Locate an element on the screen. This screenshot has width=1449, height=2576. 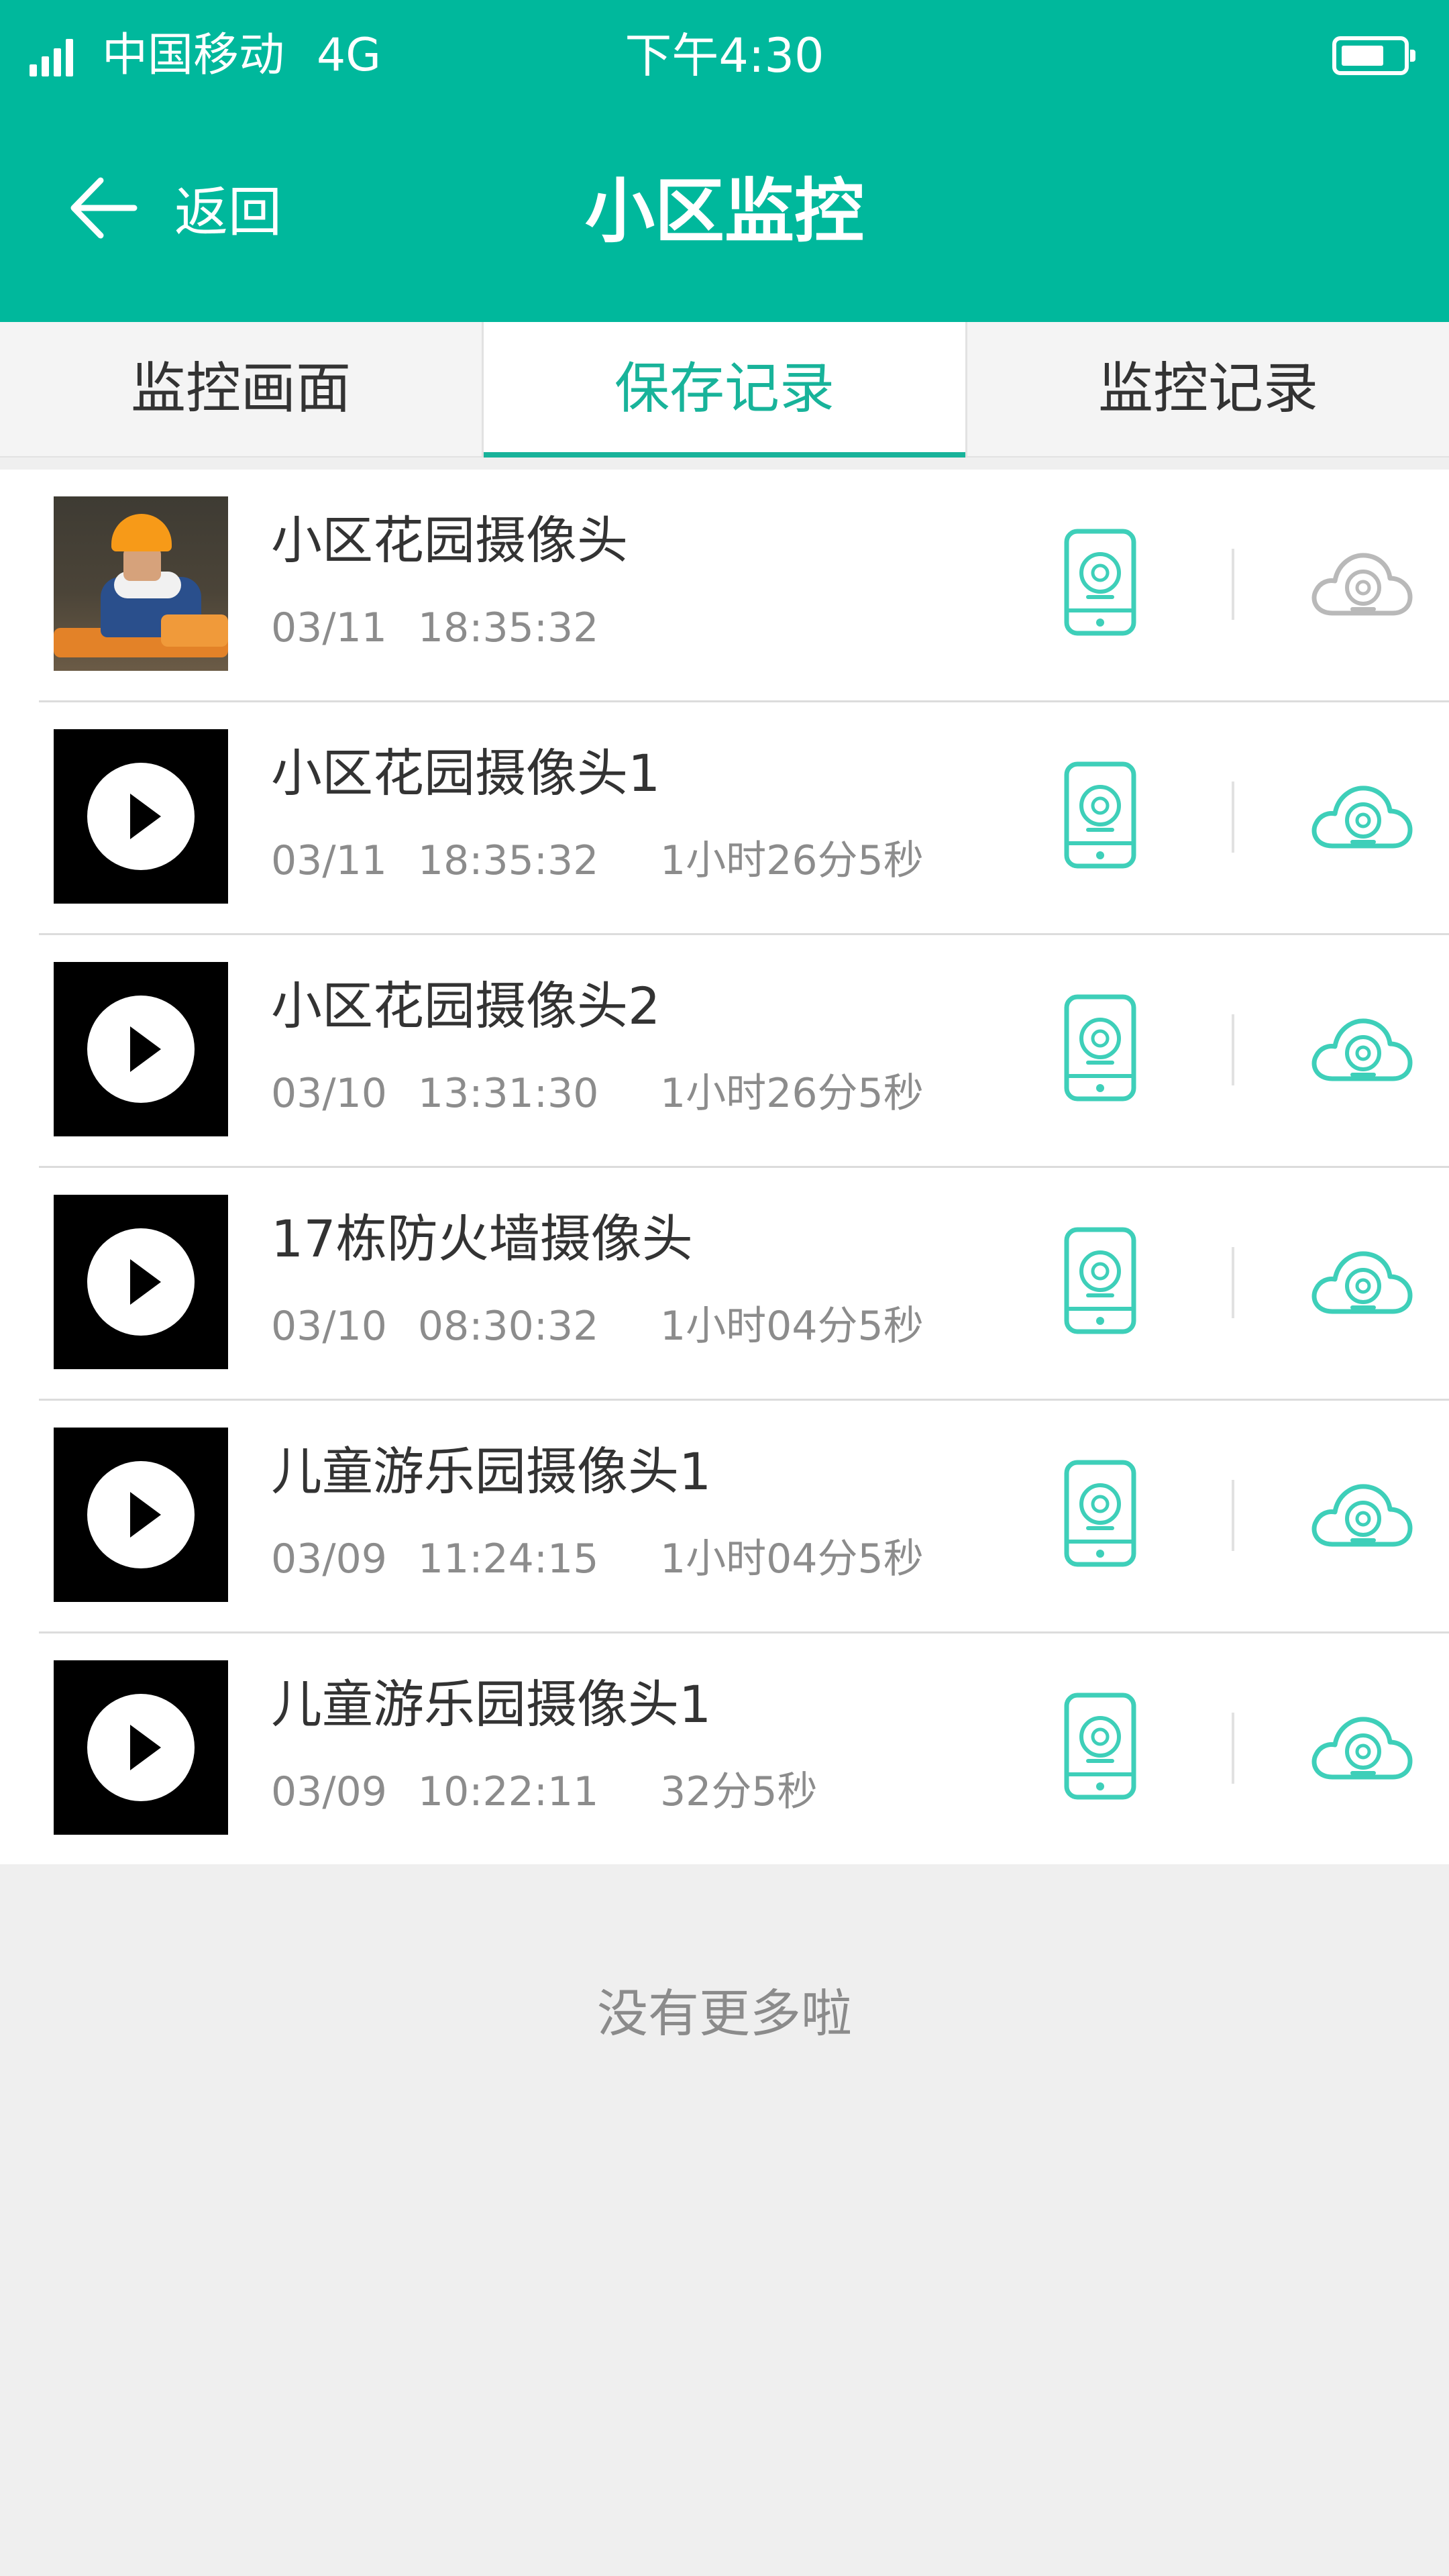
record-time: 08:30:32 is located at coordinates (508, 1326).